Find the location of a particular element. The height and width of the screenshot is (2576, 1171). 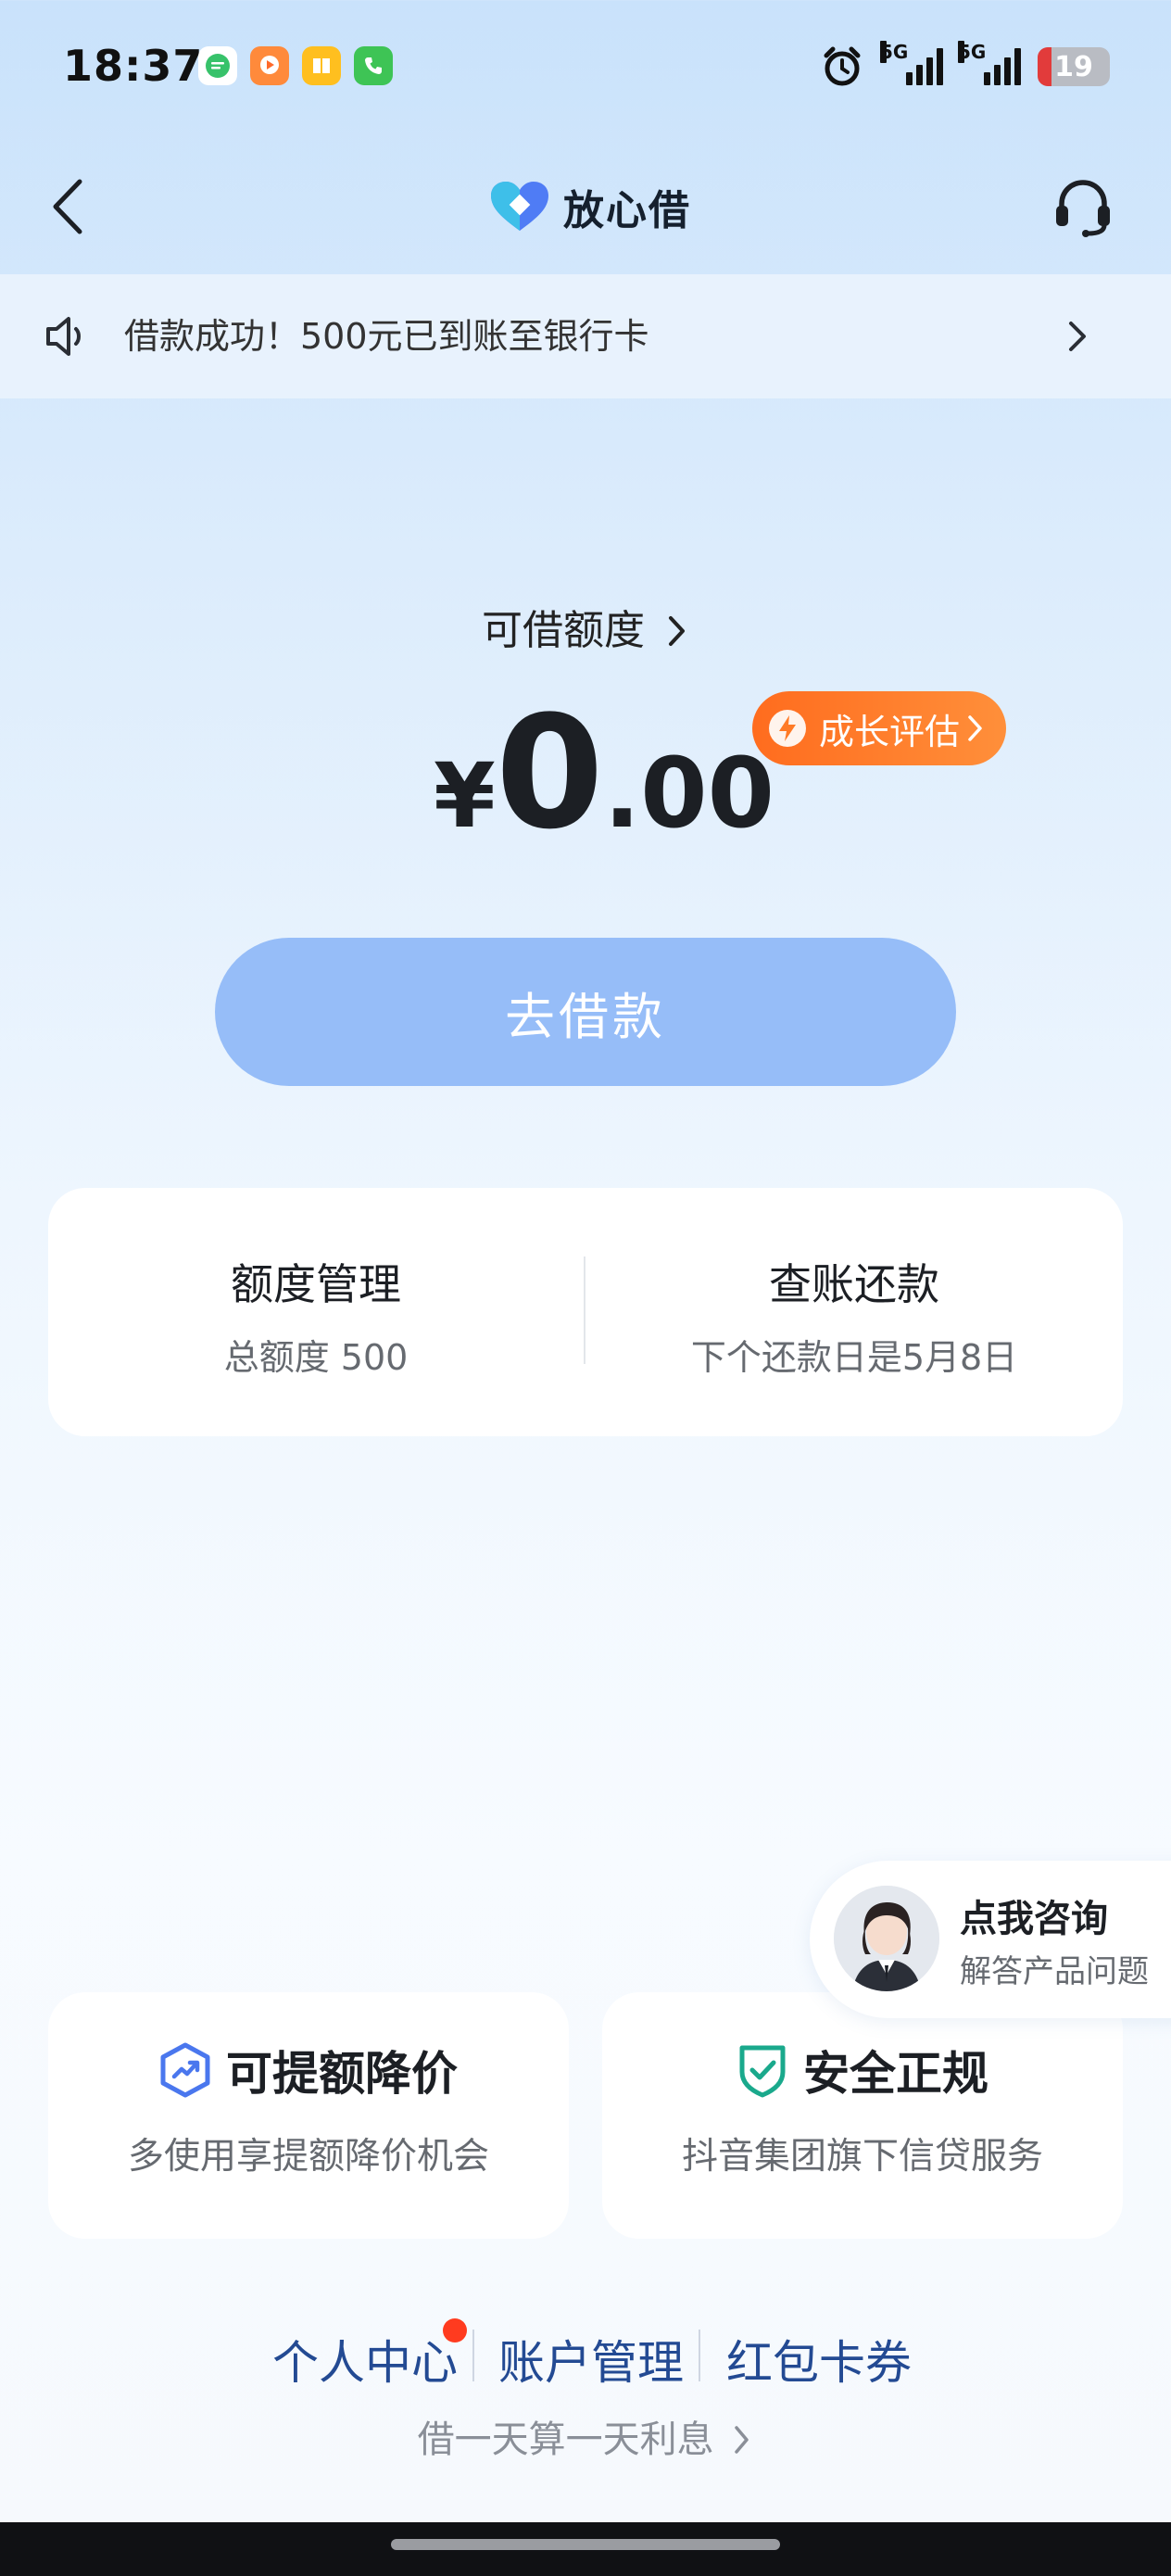

battery-icon: 19 is located at coordinates (1074, 66).